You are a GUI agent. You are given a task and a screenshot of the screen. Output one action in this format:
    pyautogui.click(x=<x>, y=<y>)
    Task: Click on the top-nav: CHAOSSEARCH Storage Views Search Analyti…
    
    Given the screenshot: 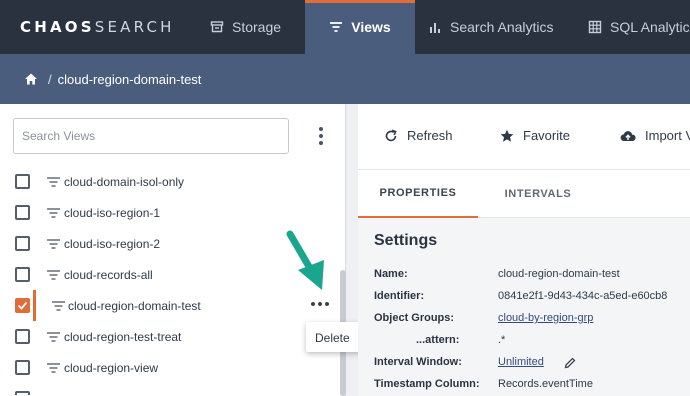 What is the action you would take?
    pyautogui.click(x=345, y=27)
    